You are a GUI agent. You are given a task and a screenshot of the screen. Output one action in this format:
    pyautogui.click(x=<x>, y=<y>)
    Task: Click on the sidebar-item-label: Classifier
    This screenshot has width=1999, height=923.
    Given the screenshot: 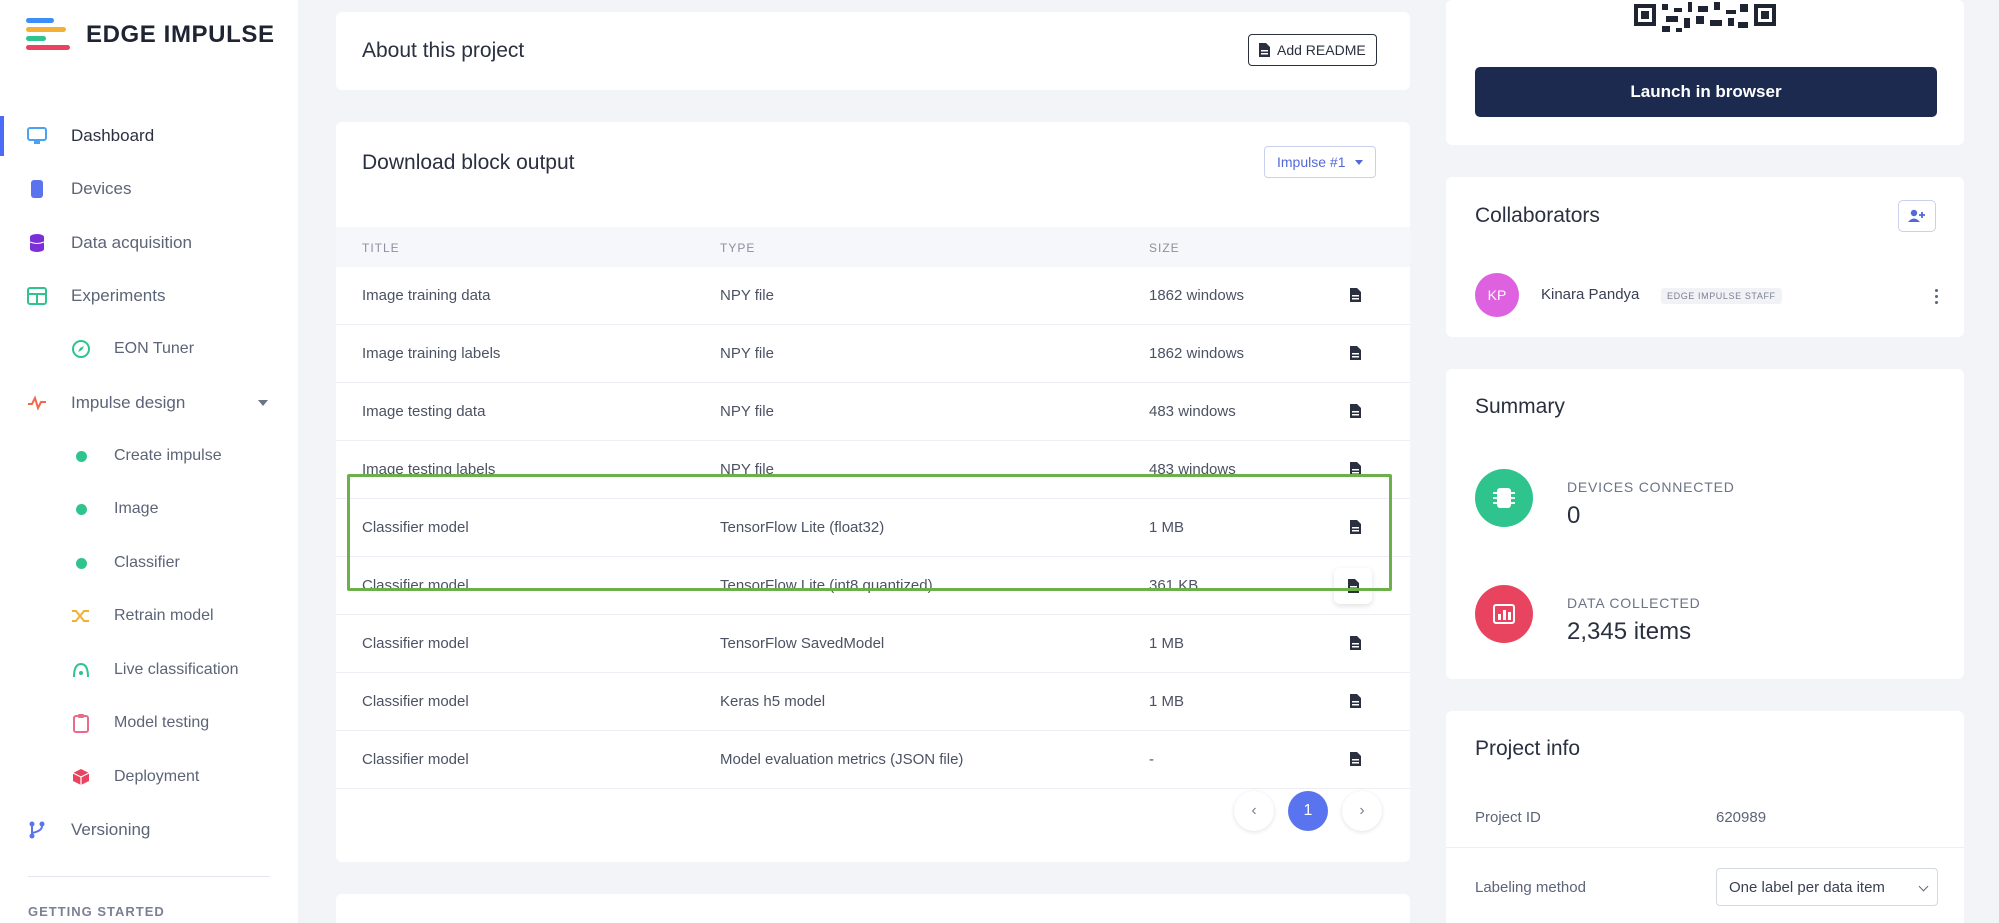 What is the action you would take?
    pyautogui.click(x=147, y=562)
    